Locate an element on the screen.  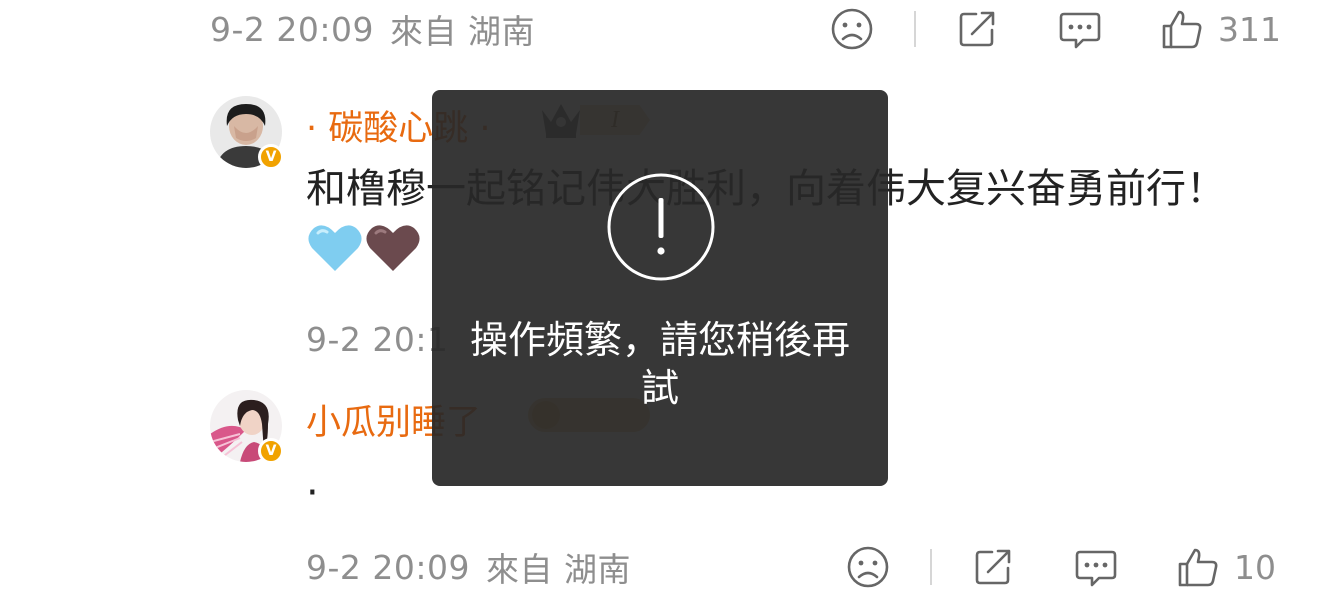
comment-body: · is located at coordinates (312, 493).